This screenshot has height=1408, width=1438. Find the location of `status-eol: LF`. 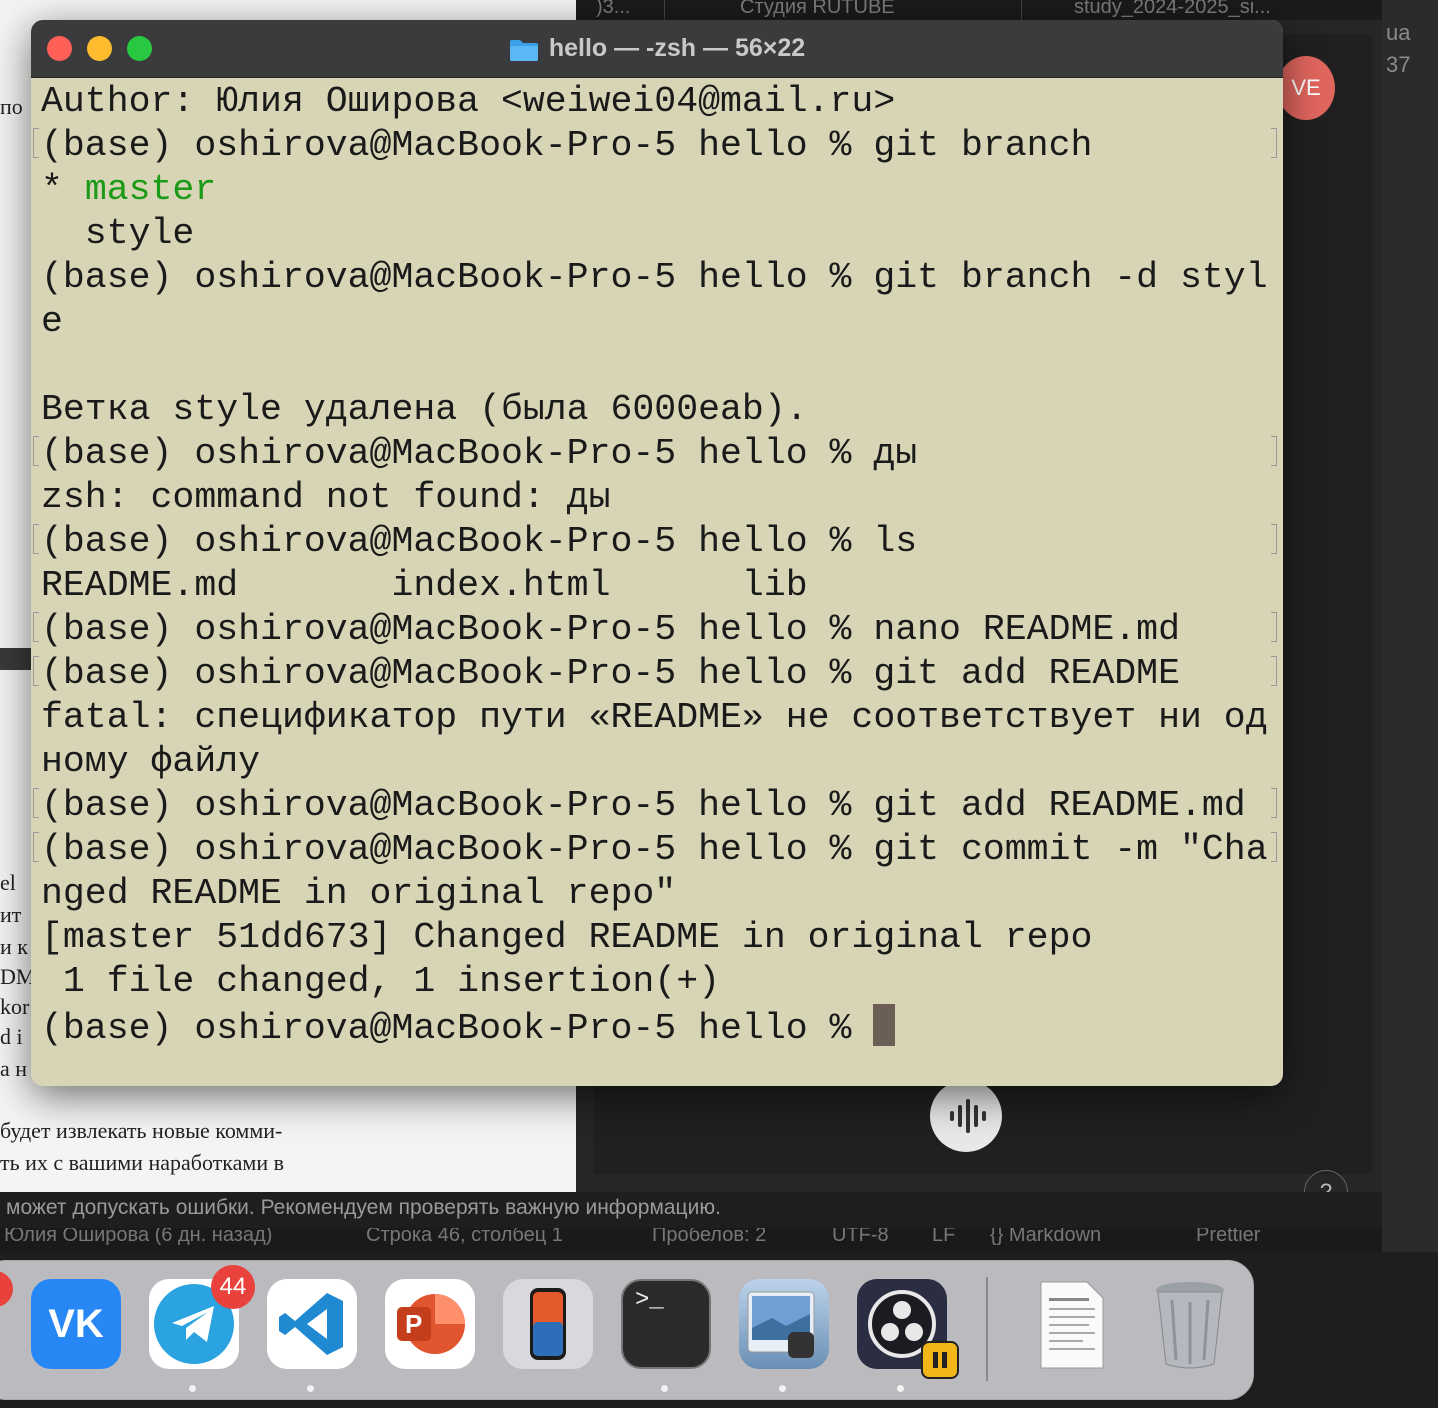

status-eol: LF is located at coordinates (943, 1236).